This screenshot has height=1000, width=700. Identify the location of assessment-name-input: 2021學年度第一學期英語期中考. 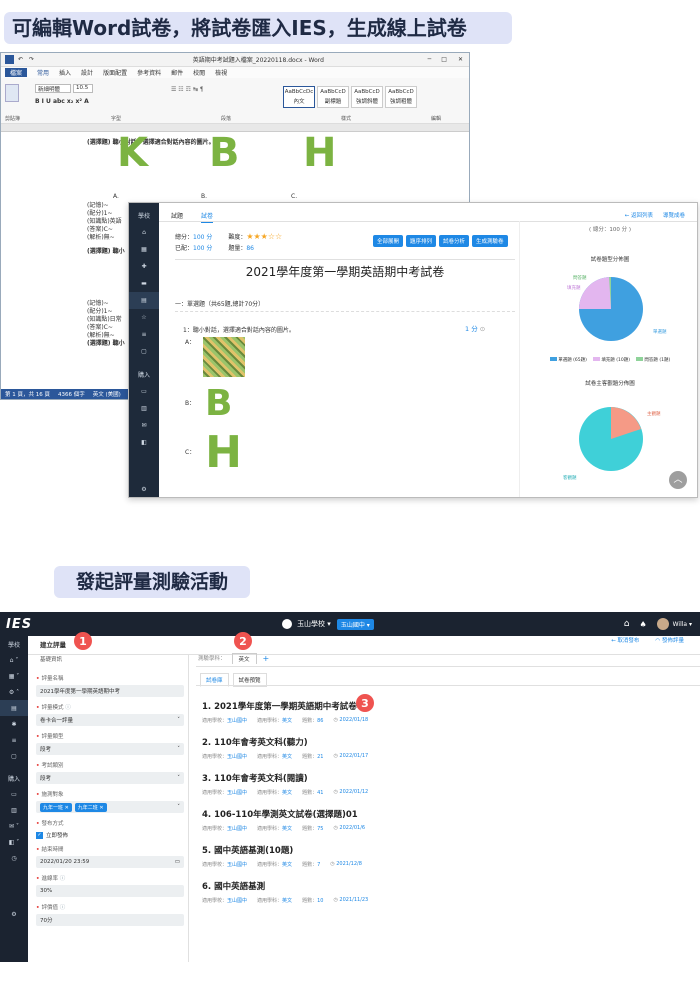
(110, 691).